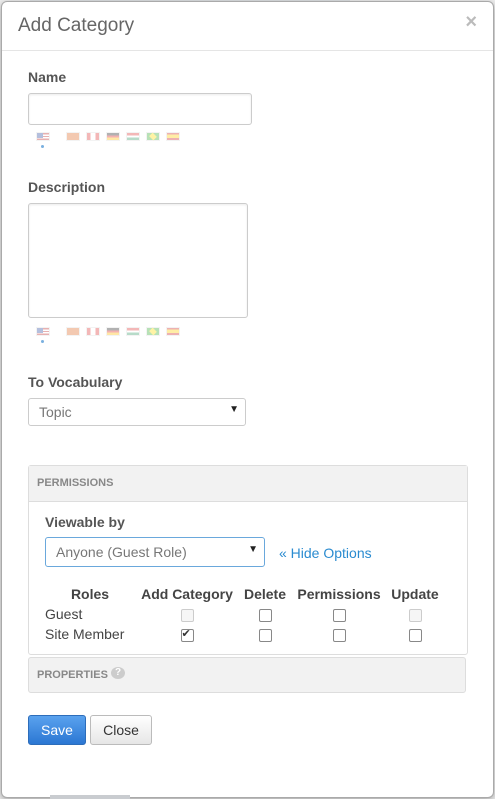 The height and width of the screenshot is (799, 495). What do you see at coordinates (85, 522) in the screenshot?
I see `viewable-by-label: Viewable by` at bounding box center [85, 522].